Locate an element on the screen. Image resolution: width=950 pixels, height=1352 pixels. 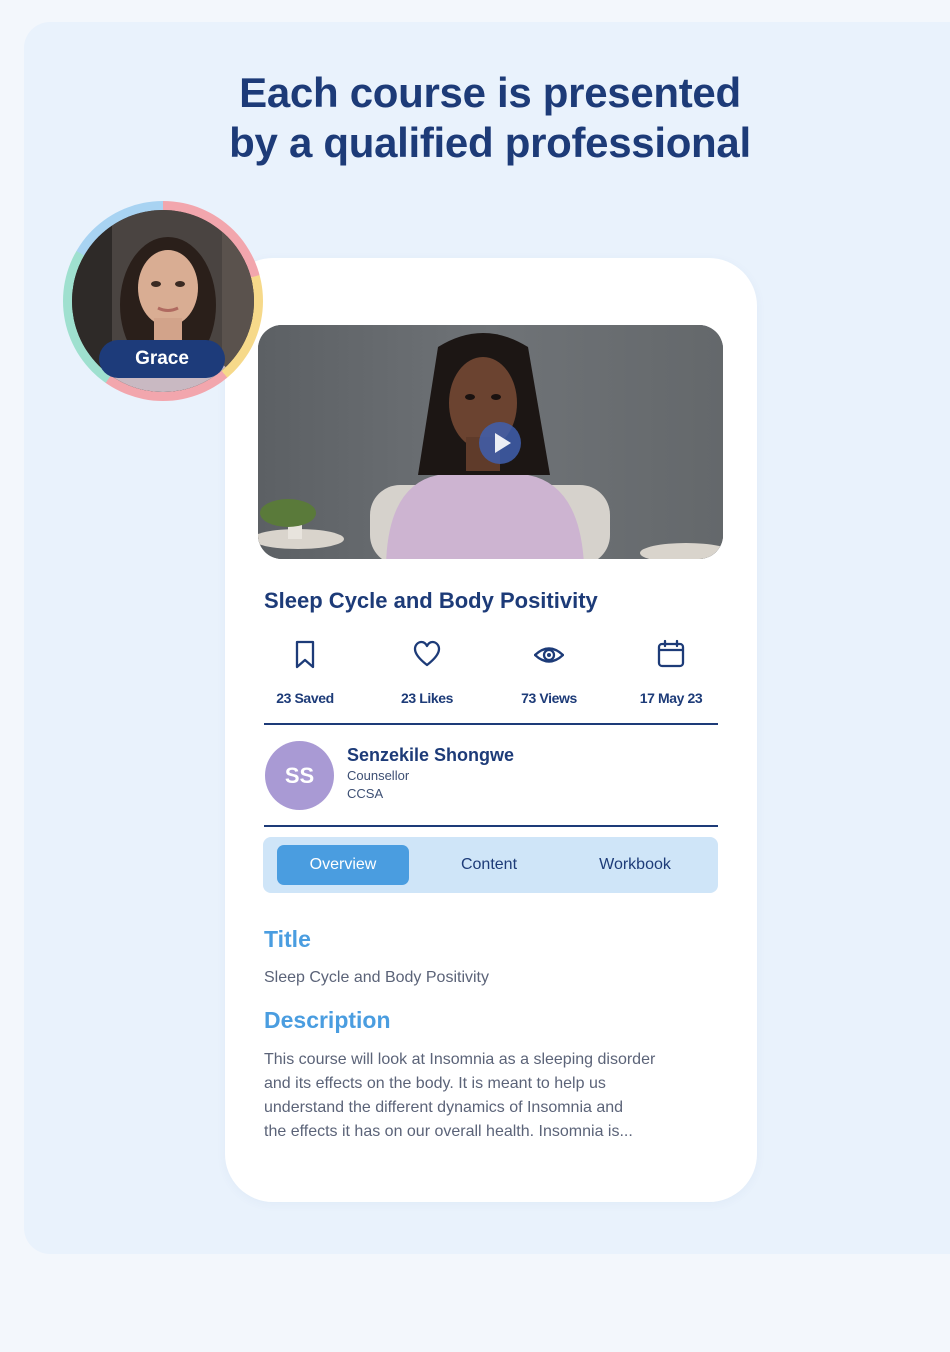
title-value: Sleep Cycle and Body Positivity is located at coordinates (376, 977).